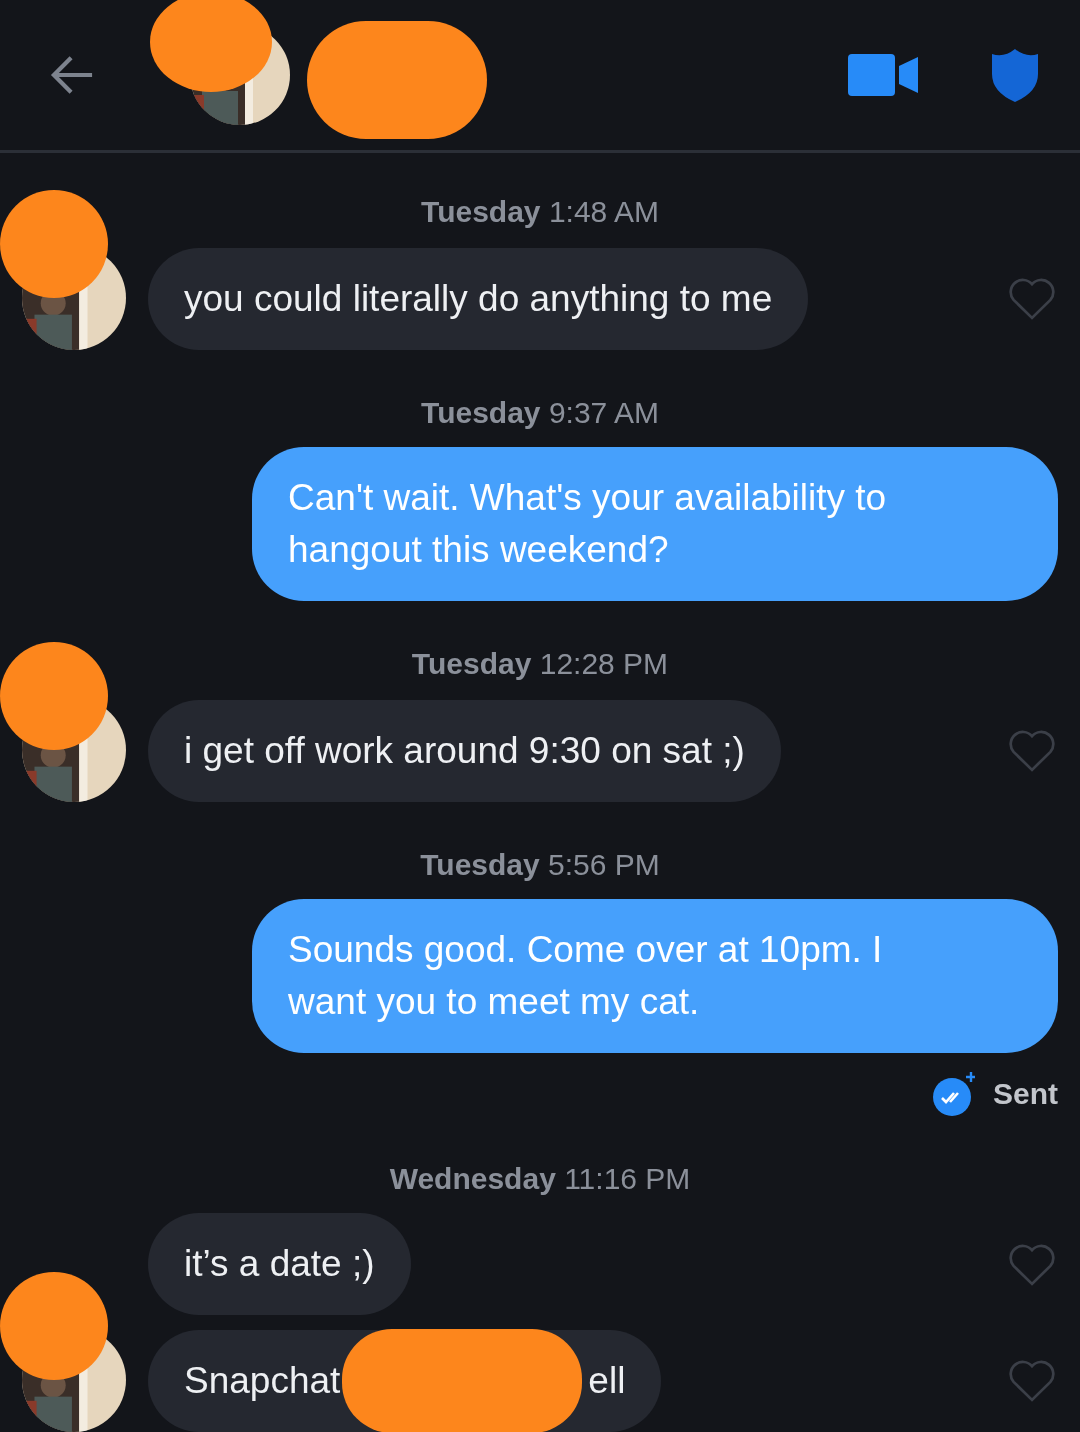 The image size is (1080, 1432). Describe the element at coordinates (1015, 75) in the screenshot. I see `shield-icon` at that location.